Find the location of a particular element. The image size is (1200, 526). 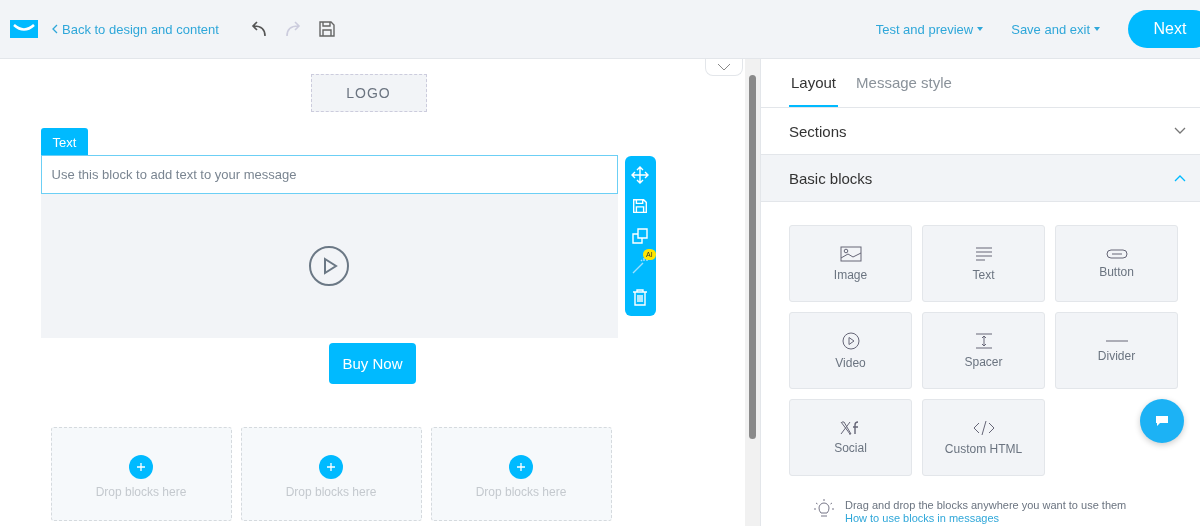

accordion-title: Sections is located at coordinates (818, 131).